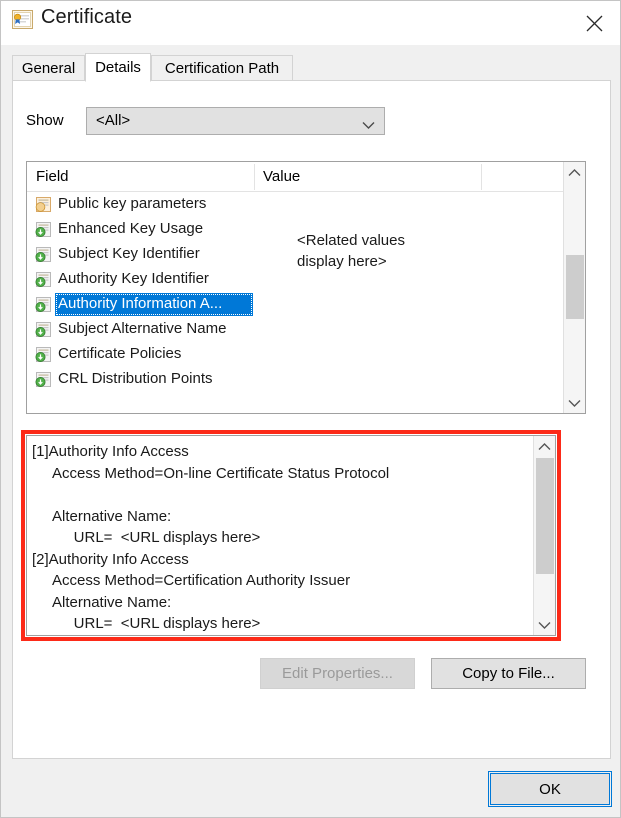 Image resolution: width=621 pixels, height=818 pixels. Describe the element at coordinates (235, 121) in the screenshot. I see `show-dropdown: <All>` at that location.